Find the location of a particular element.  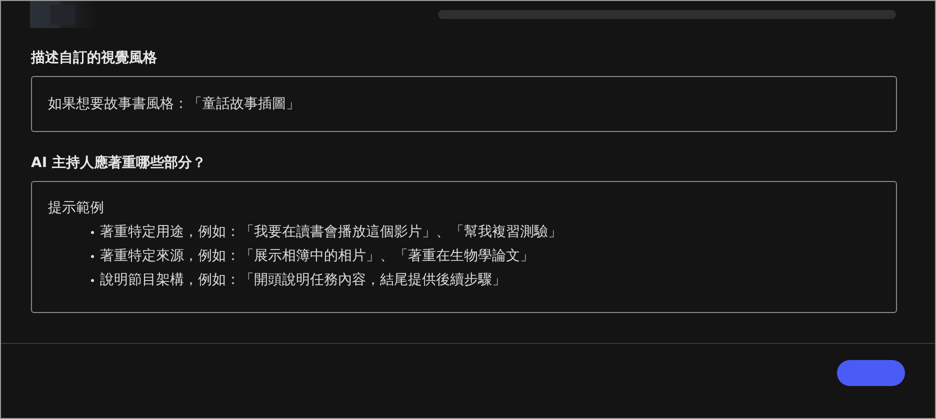

field-label: AI 主持人應著重哪些部分？ is located at coordinates (119, 163).